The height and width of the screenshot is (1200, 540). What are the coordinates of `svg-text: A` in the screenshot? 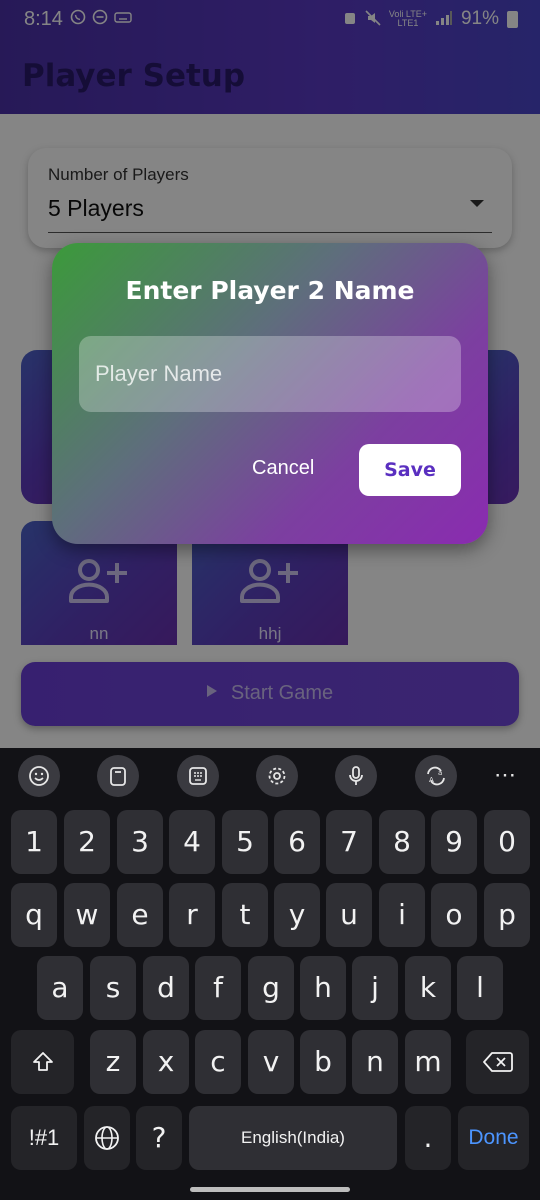 It's located at (431, 780).